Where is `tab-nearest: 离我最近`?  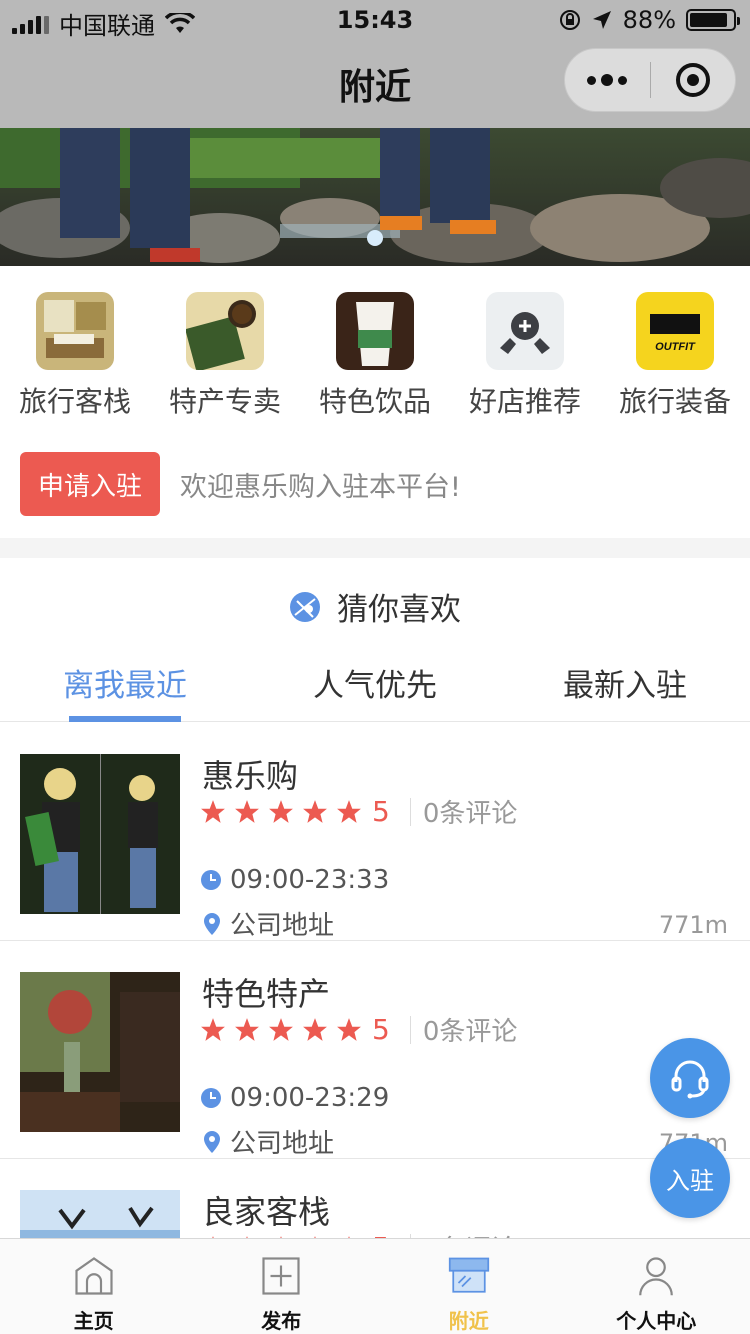 tab-nearest: 离我最近 is located at coordinates (125, 687).